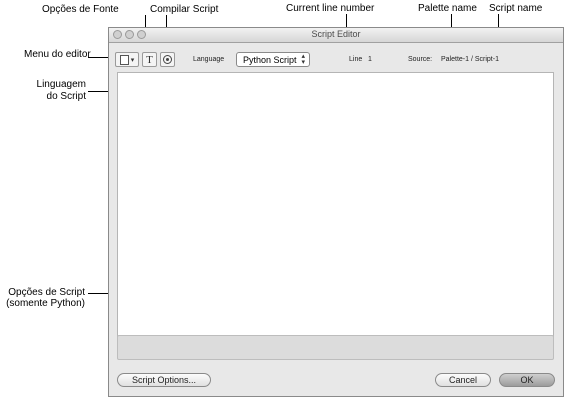 This screenshot has height=400, width=568. I want to click on callout-compile-script: Compilar Script, so click(184, 9).